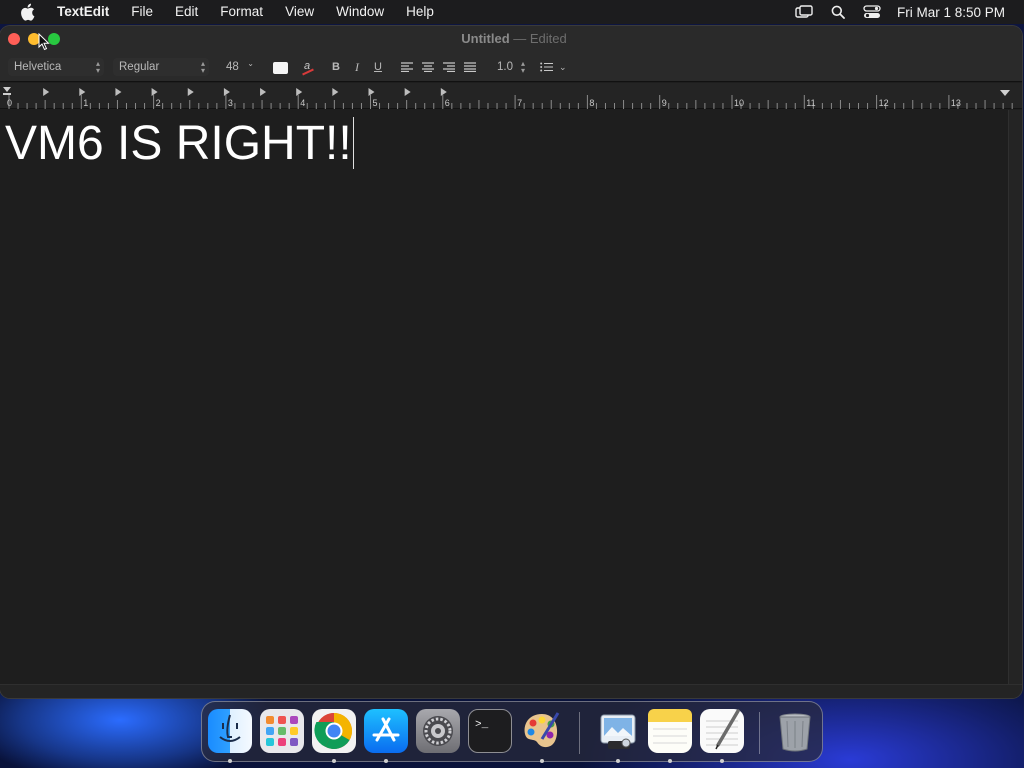  What do you see at coordinates (44, 42) in the screenshot?
I see `mouse-pointer-icon` at bounding box center [44, 42].